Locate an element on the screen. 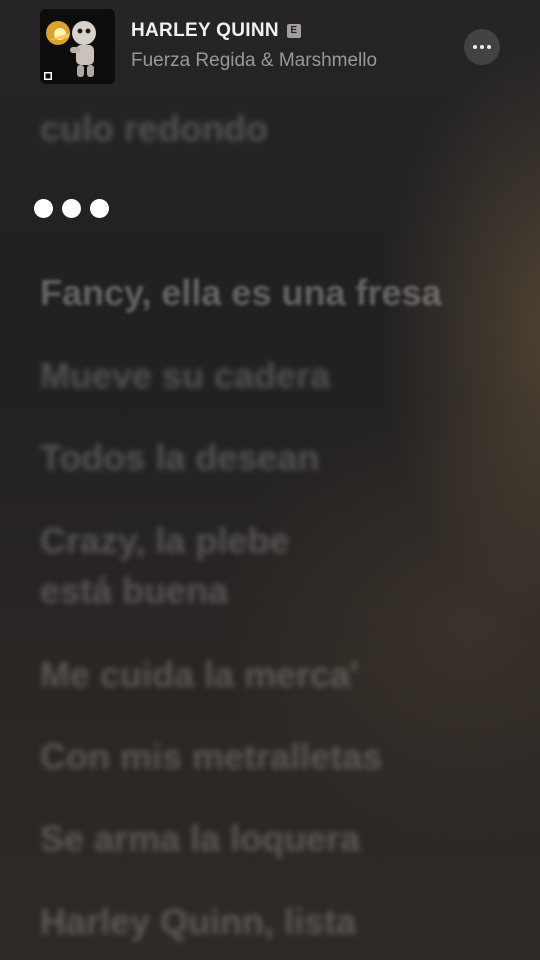 The width and height of the screenshot is (540, 960). lyric-line-previous: culo redondo is located at coordinates (154, 128).